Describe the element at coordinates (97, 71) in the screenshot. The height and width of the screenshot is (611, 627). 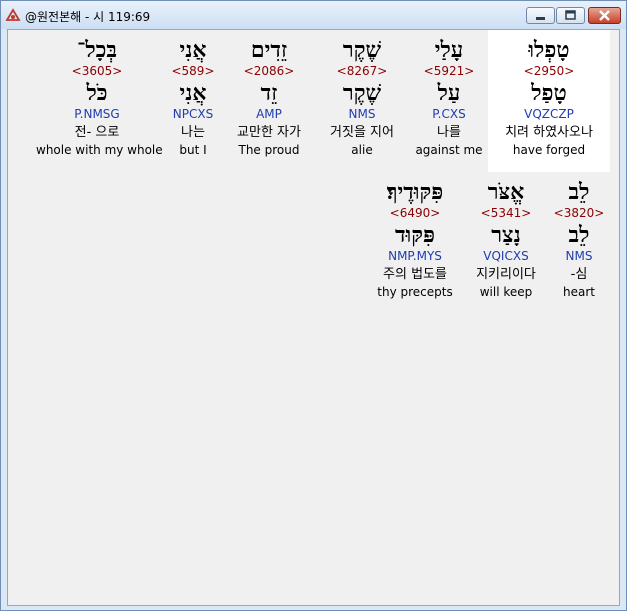
I see `strong-number: <3605>` at that location.